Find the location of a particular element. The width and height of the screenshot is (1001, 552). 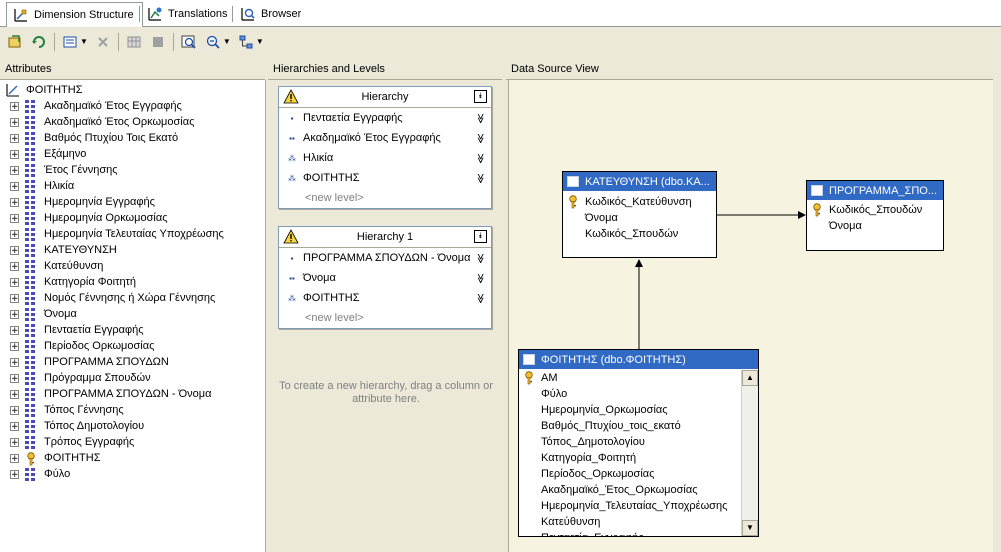

attribute-item: + ΠΡΟΓΡΑΜΜΑ ΣΠΟΥΔΩΝ is located at coordinates (84, 362).